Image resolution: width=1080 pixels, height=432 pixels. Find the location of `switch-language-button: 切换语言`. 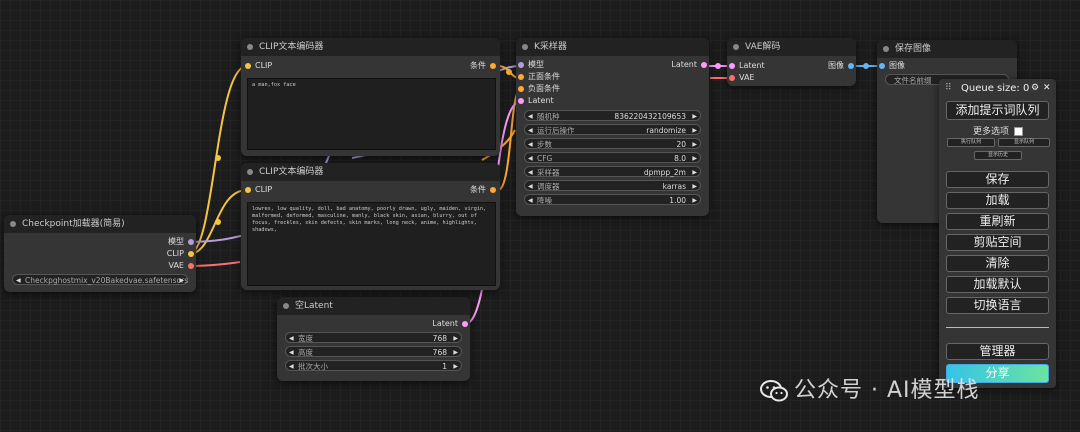

switch-language-button: 切换语言 is located at coordinates (997, 305).